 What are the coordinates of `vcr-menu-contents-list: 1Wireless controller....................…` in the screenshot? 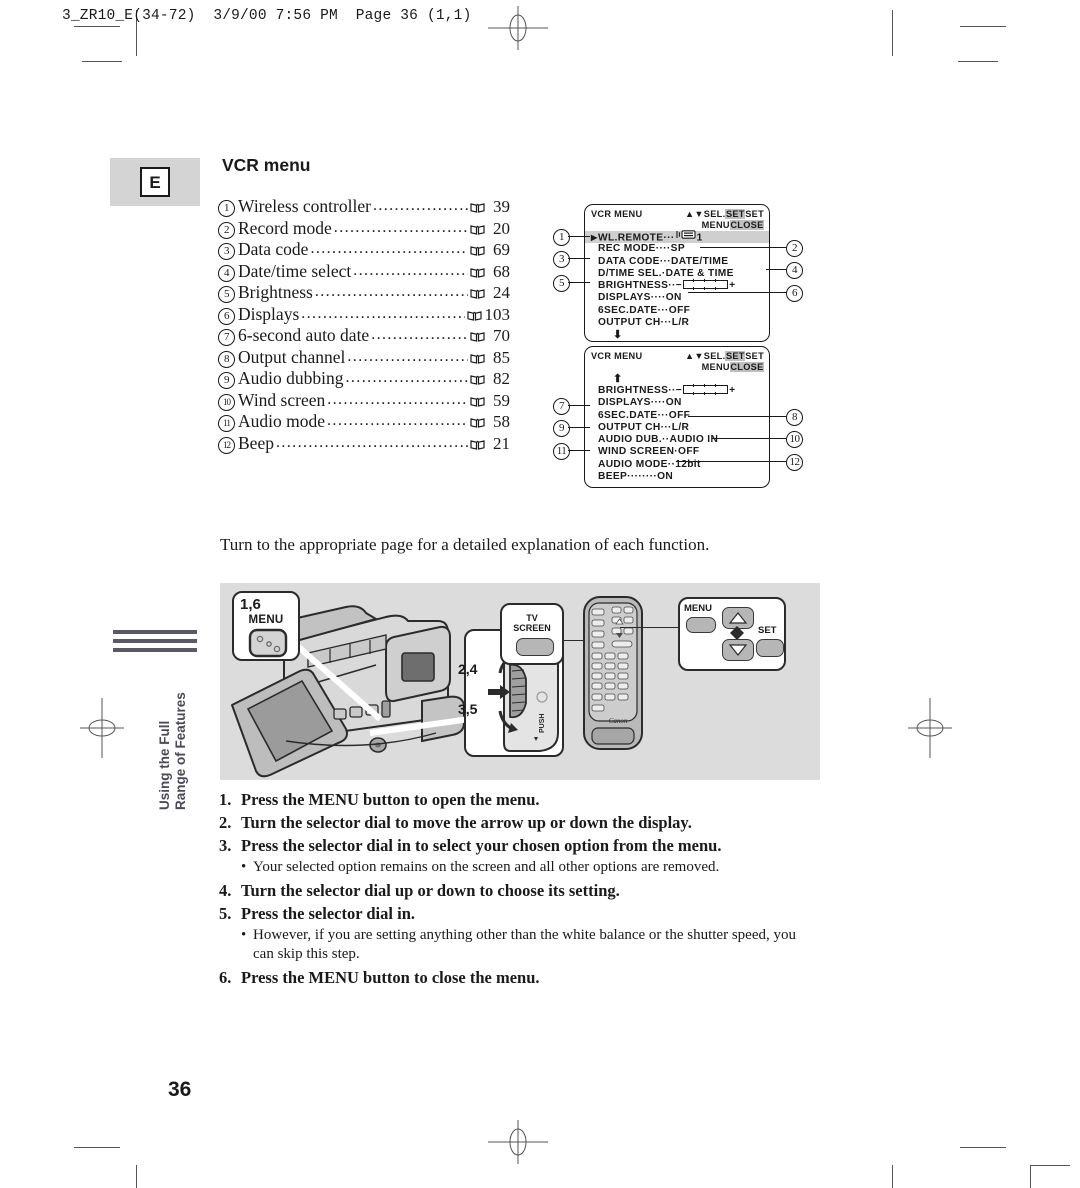 It's located at (364, 325).